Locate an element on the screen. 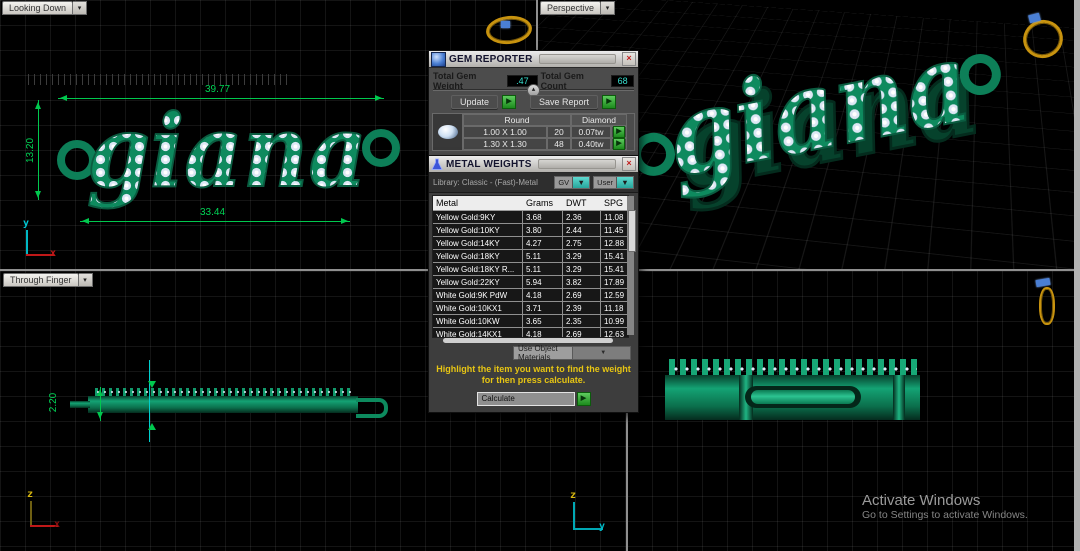 The height and width of the screenshot is (551, 1080). total-gem-weight-label: Total Gem Weight is located at coordinates (455, 81).